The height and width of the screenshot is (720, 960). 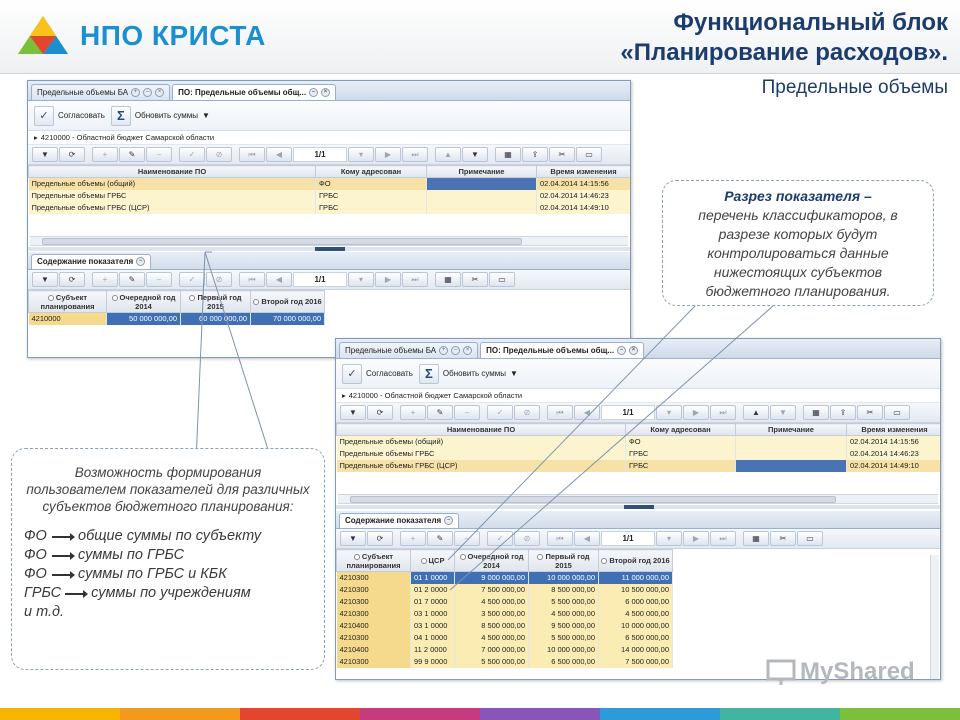 What do you see at coordinates (409, 350) in the screenshot?
I see `tab-limit-volumes-ba: Предельные объемы БА + – ×` at bounding box center [409, 350].